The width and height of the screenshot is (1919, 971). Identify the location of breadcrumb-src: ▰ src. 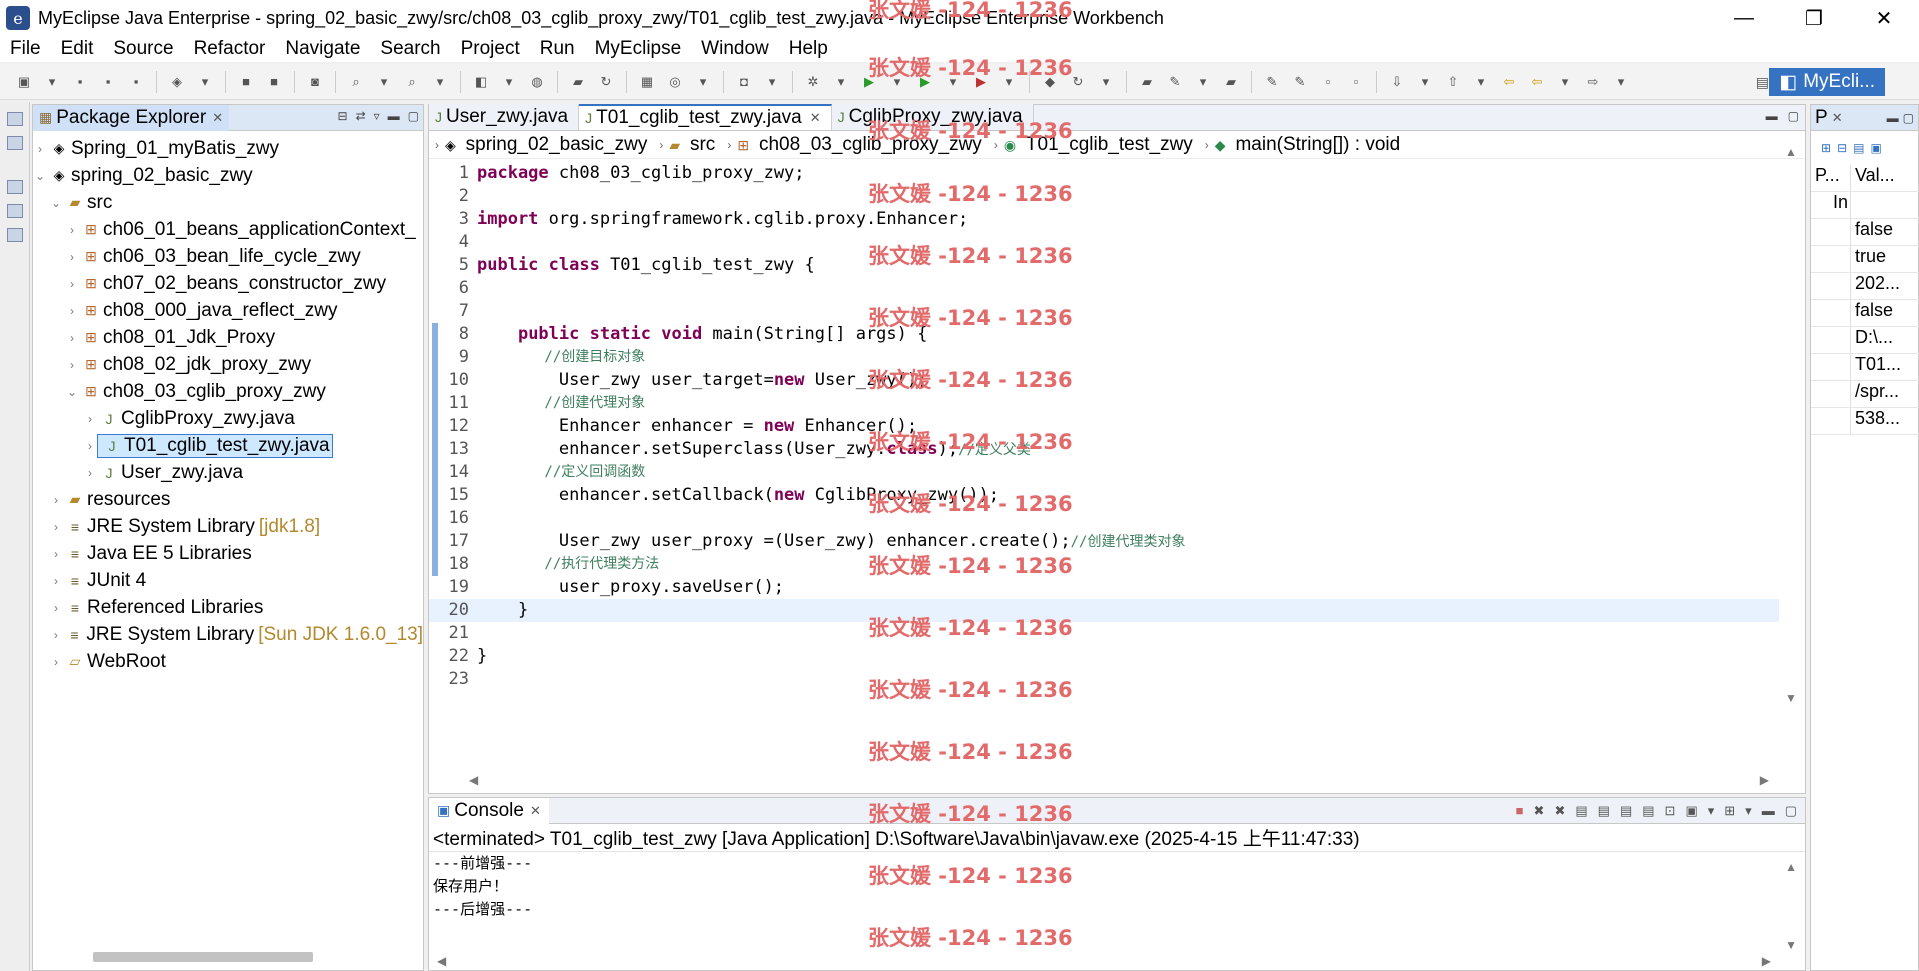
(695, 145).